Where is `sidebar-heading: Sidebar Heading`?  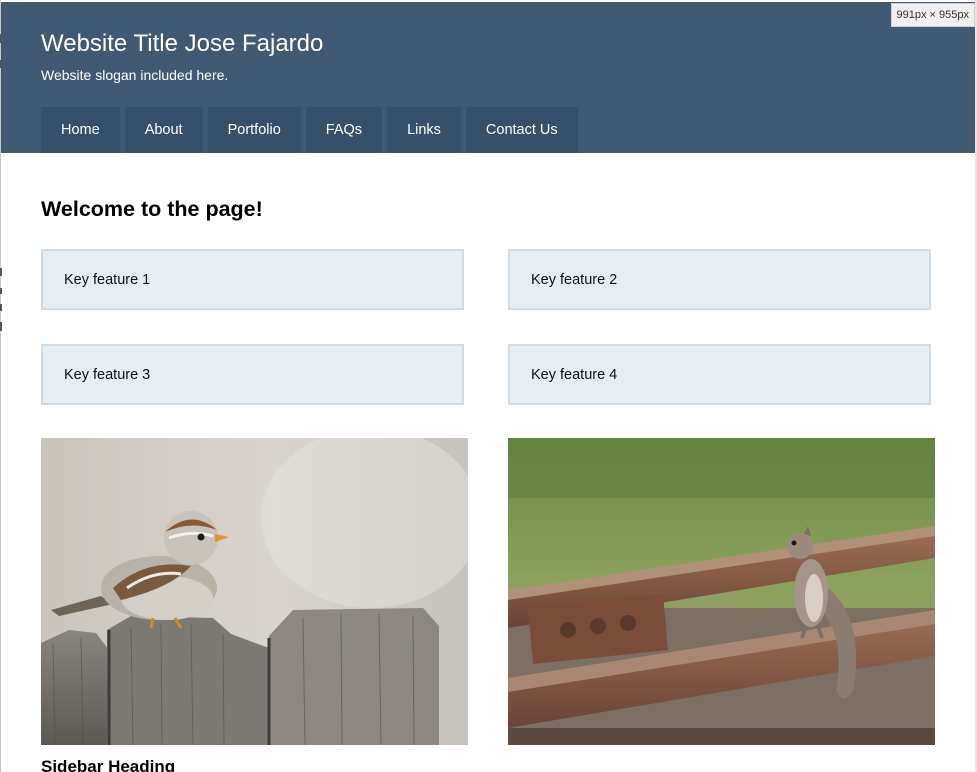
sidebar-heading: Sidebar Heading is located at coordinates (108, 764).